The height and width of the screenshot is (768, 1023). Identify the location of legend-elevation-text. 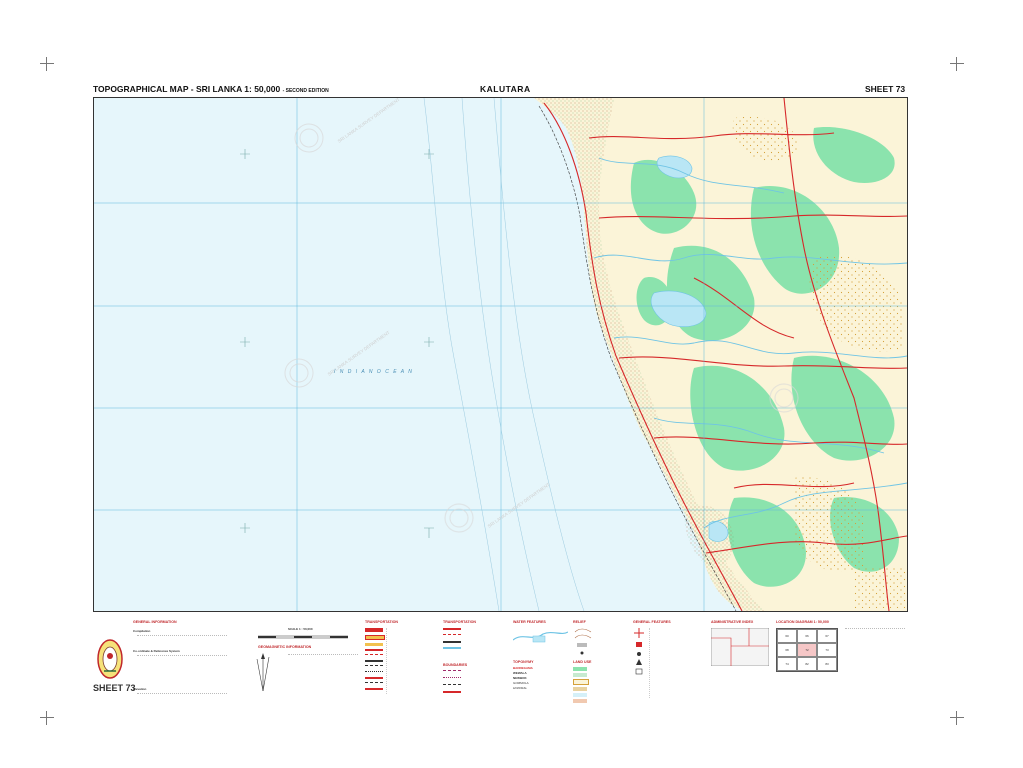
(182, 697).